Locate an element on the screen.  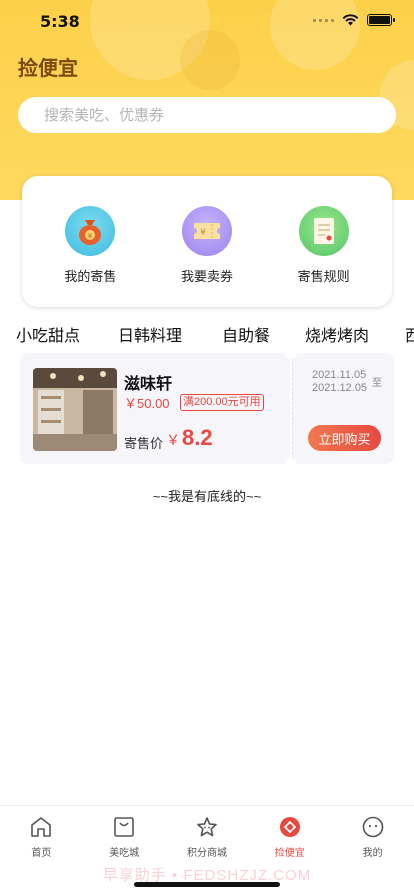
action-card: ¥ 我的寄售 ¥ 我要卖券 寄售规则 is located at coordinates (207, 241).